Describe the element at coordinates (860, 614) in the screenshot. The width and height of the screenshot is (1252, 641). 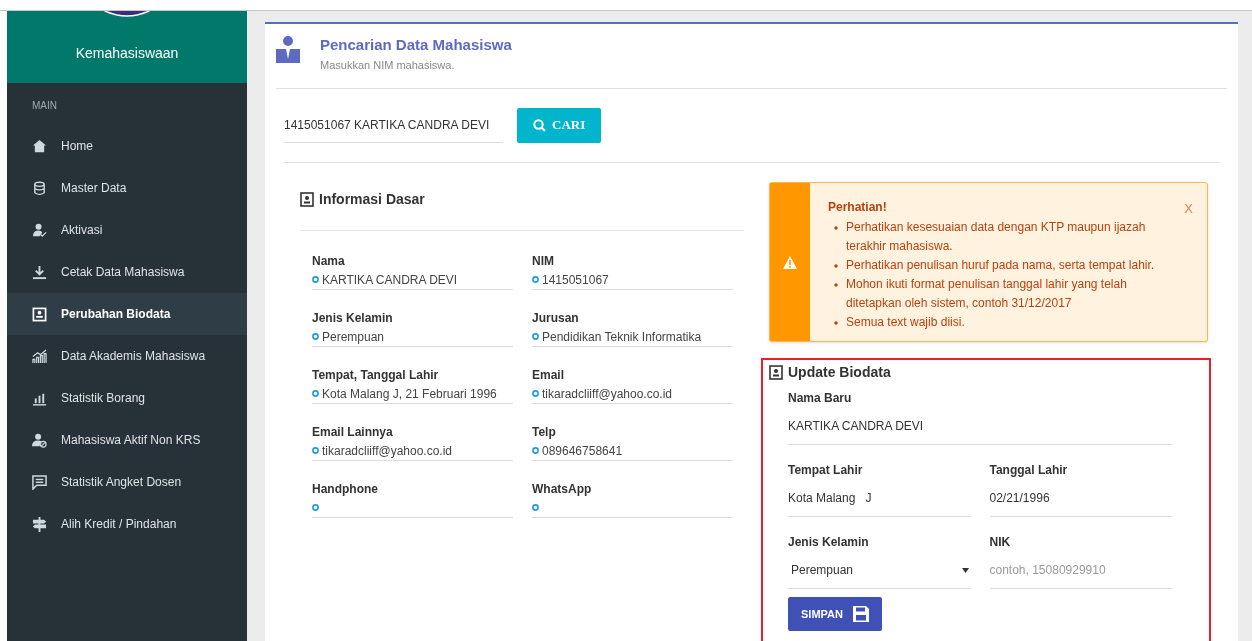
I see `save-icon` at that location.